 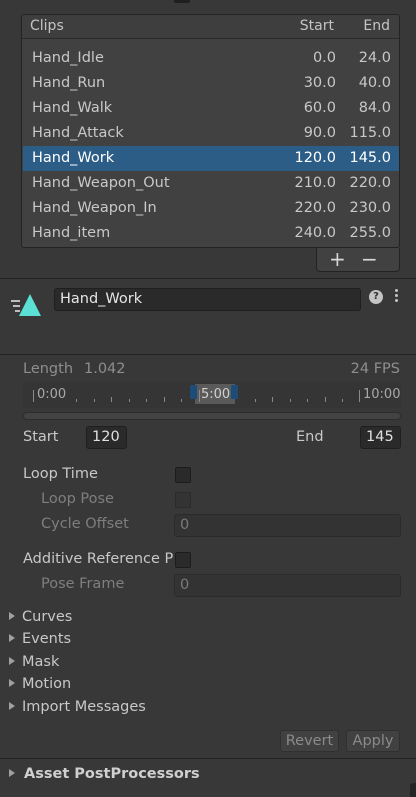 What do you see at coordinates (106, 437) in the screenshot?
I see `start-frame-field: 120` at bounding box center [106, 437].